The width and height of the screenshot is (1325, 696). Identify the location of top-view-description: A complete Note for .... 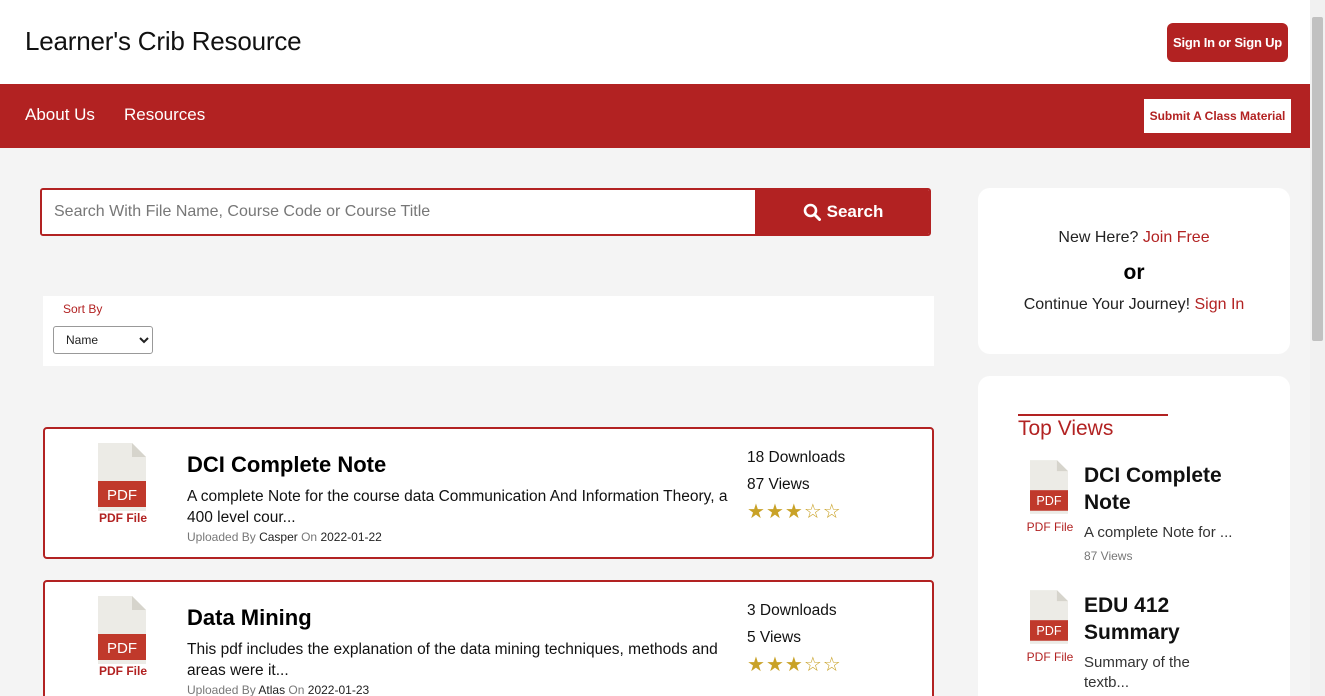
(1158, 532).